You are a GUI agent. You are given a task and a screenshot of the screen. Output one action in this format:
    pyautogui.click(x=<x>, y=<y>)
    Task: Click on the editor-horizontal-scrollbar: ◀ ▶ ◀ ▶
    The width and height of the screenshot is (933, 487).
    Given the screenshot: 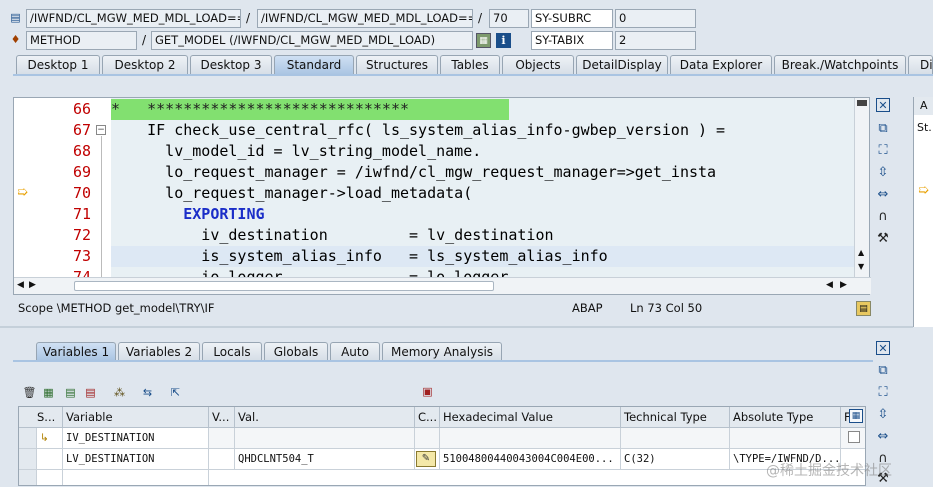 What is the action you would take?
    pyautogui.click(x=442, y=285)
    